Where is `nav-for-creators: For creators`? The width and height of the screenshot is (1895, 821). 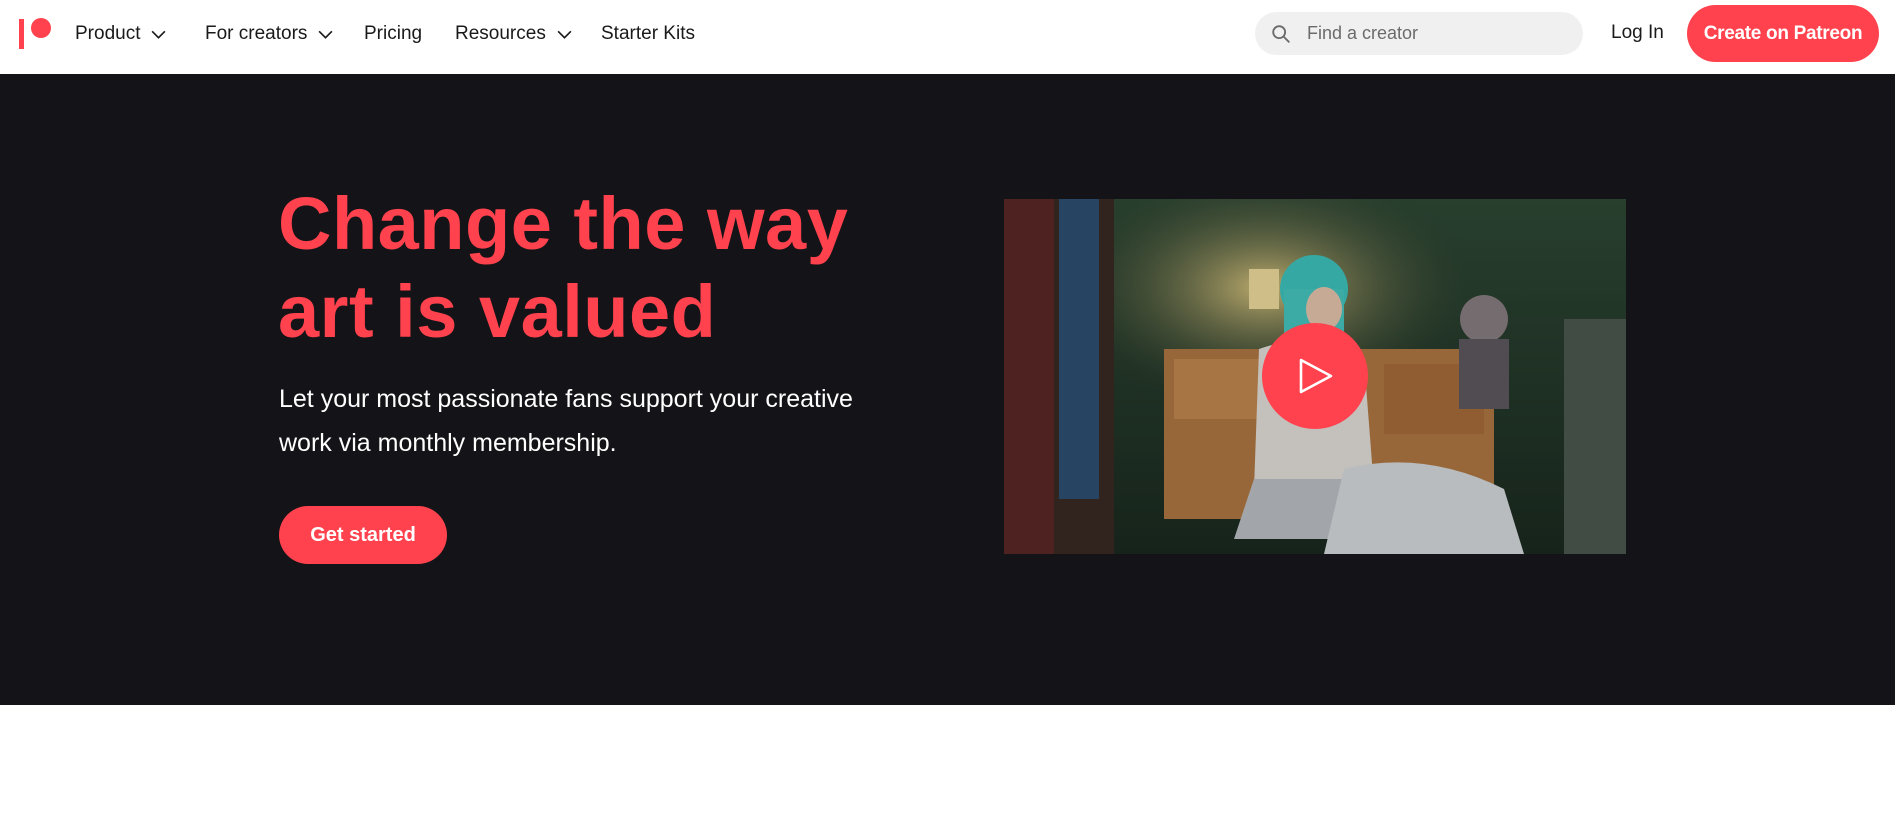
nav-for-creators: For creators is located at coordinates (269, 34).